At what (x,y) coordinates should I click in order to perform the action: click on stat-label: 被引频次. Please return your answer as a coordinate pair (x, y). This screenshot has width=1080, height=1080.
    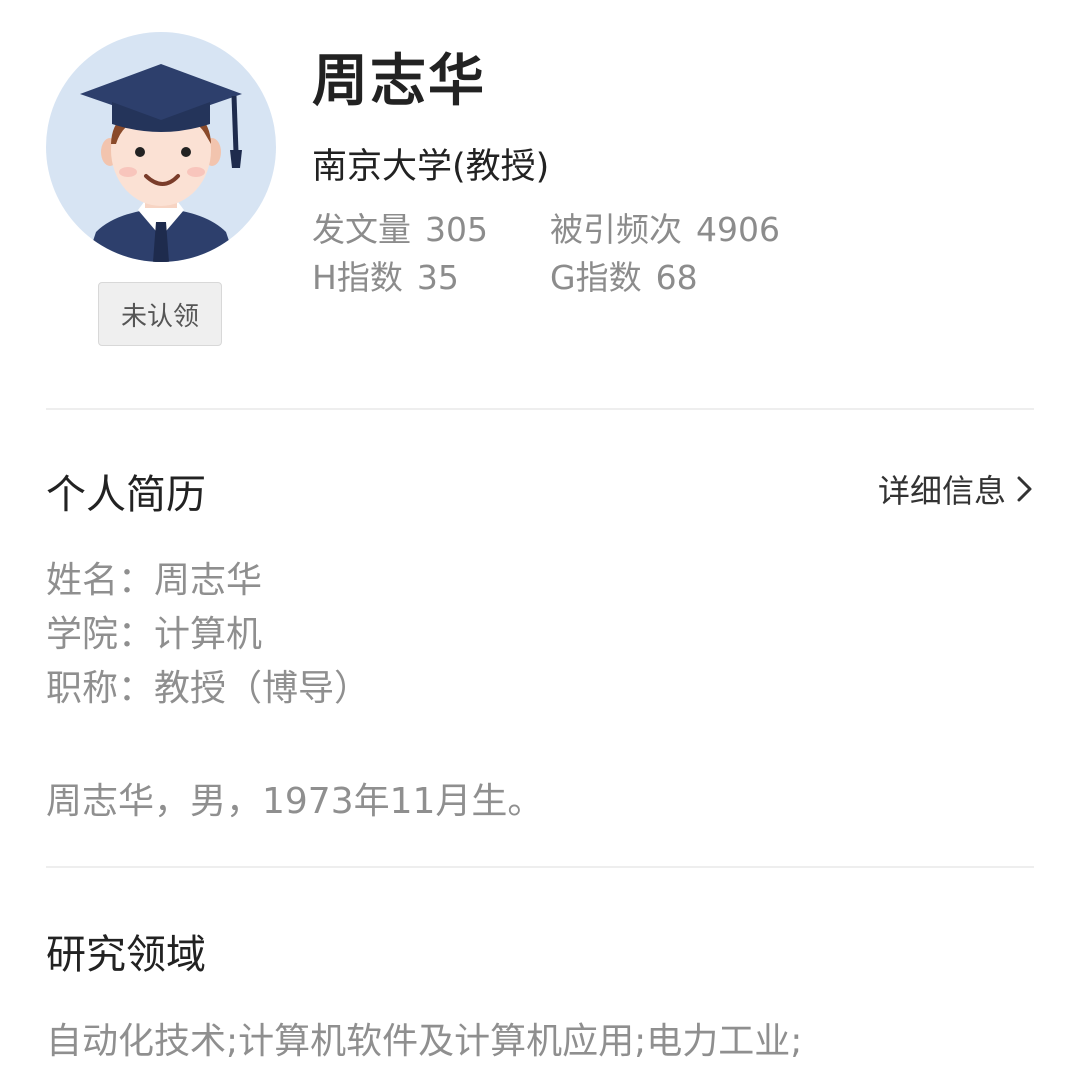
    Looking at the image, I should click on (616, 229).